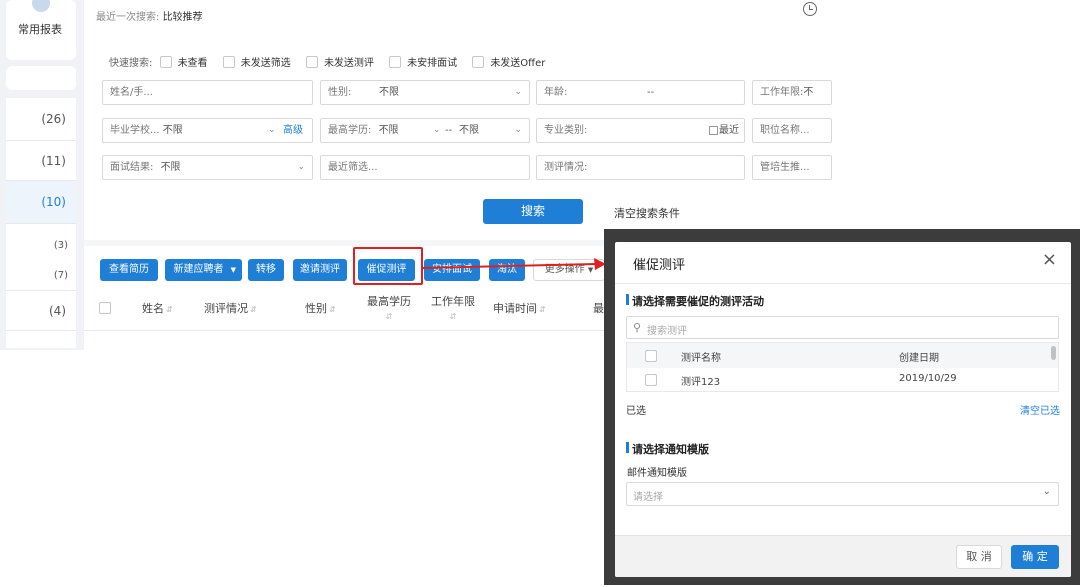 This screenshot has width=1080, height=587. I want to click on last-search-value: 比较推荐, so click(183, 17).